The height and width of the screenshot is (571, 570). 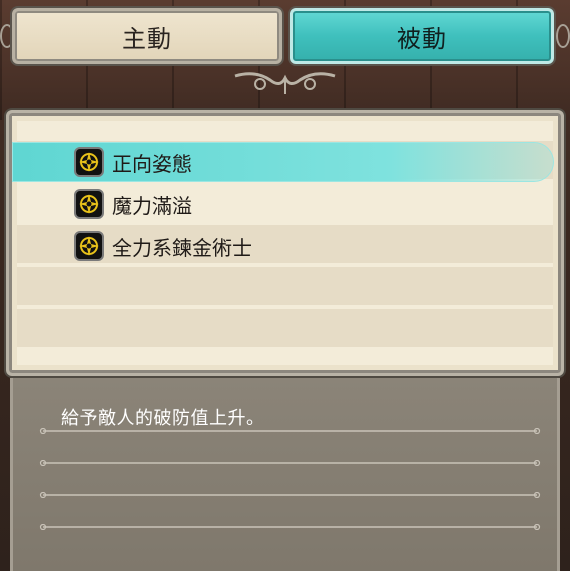 What do you see at coordinates (563, 36) in the screenshot?
I see `frame-curl-ornament` at bounding box center [563, 36].